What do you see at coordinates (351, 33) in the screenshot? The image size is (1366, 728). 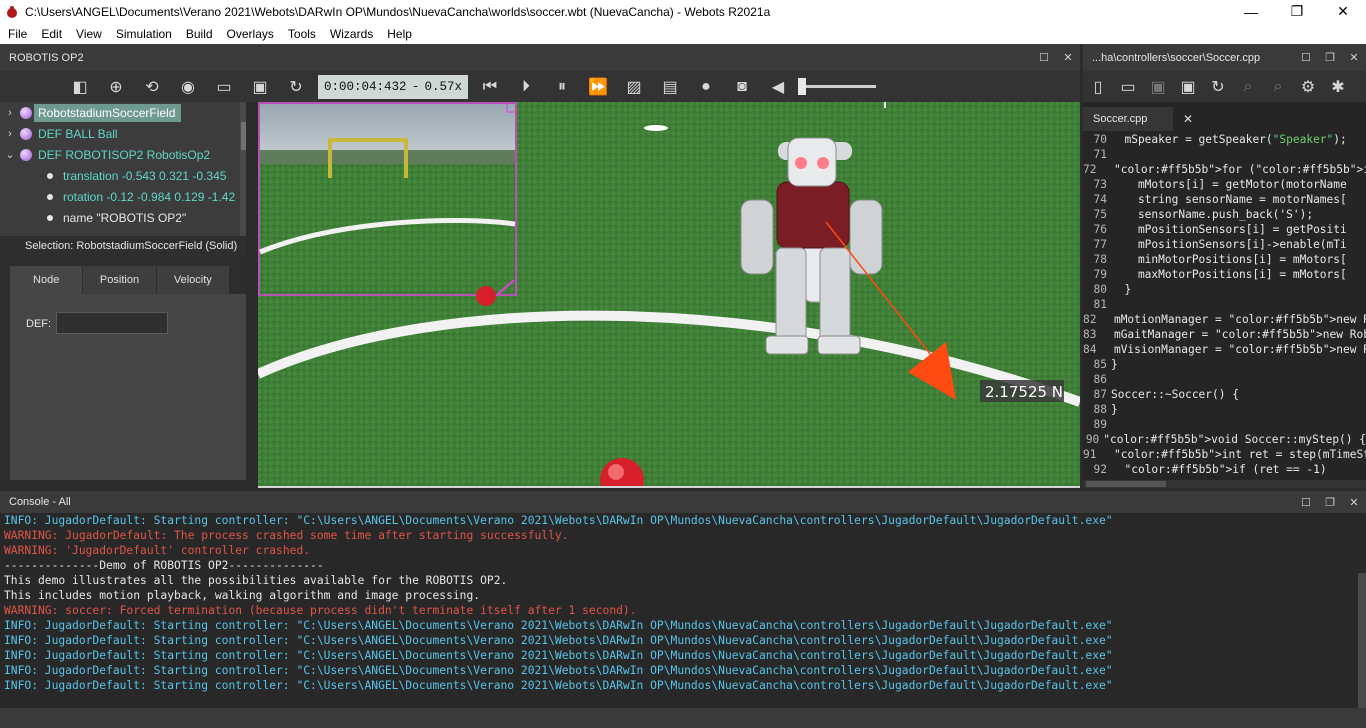 I see `menu-wizards: Wizards` at bounding box center [351, 33].